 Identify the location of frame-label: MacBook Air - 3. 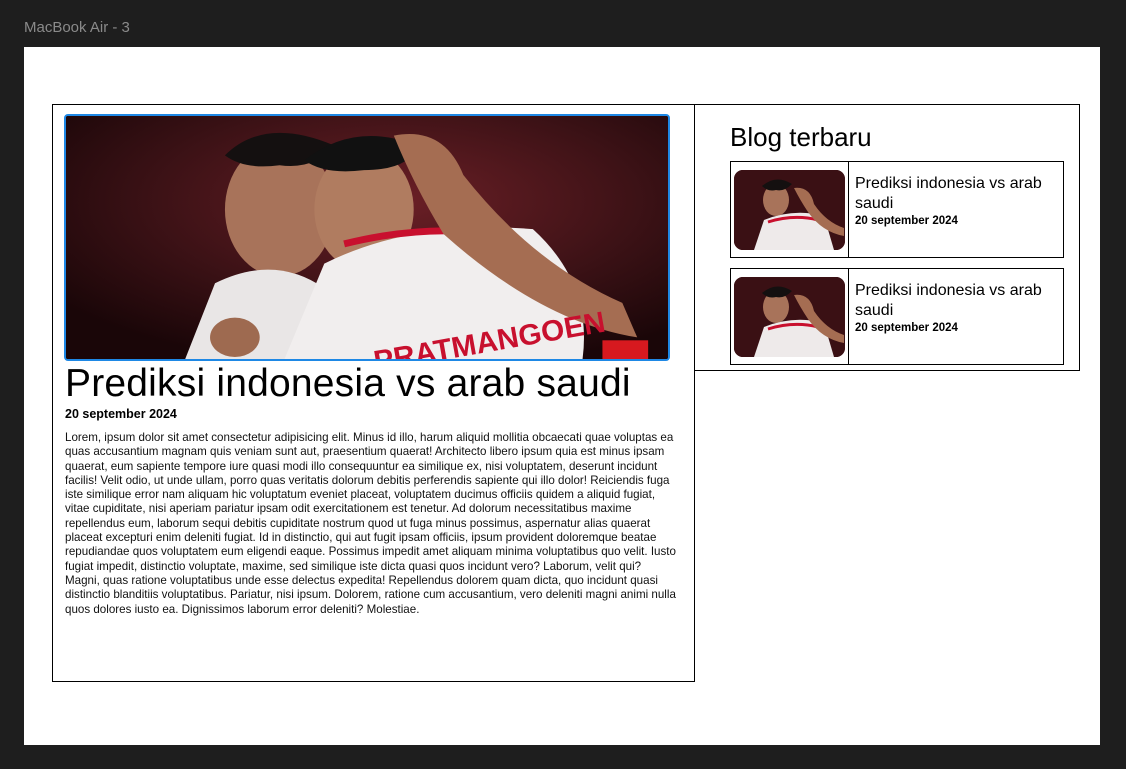
(77, 27).